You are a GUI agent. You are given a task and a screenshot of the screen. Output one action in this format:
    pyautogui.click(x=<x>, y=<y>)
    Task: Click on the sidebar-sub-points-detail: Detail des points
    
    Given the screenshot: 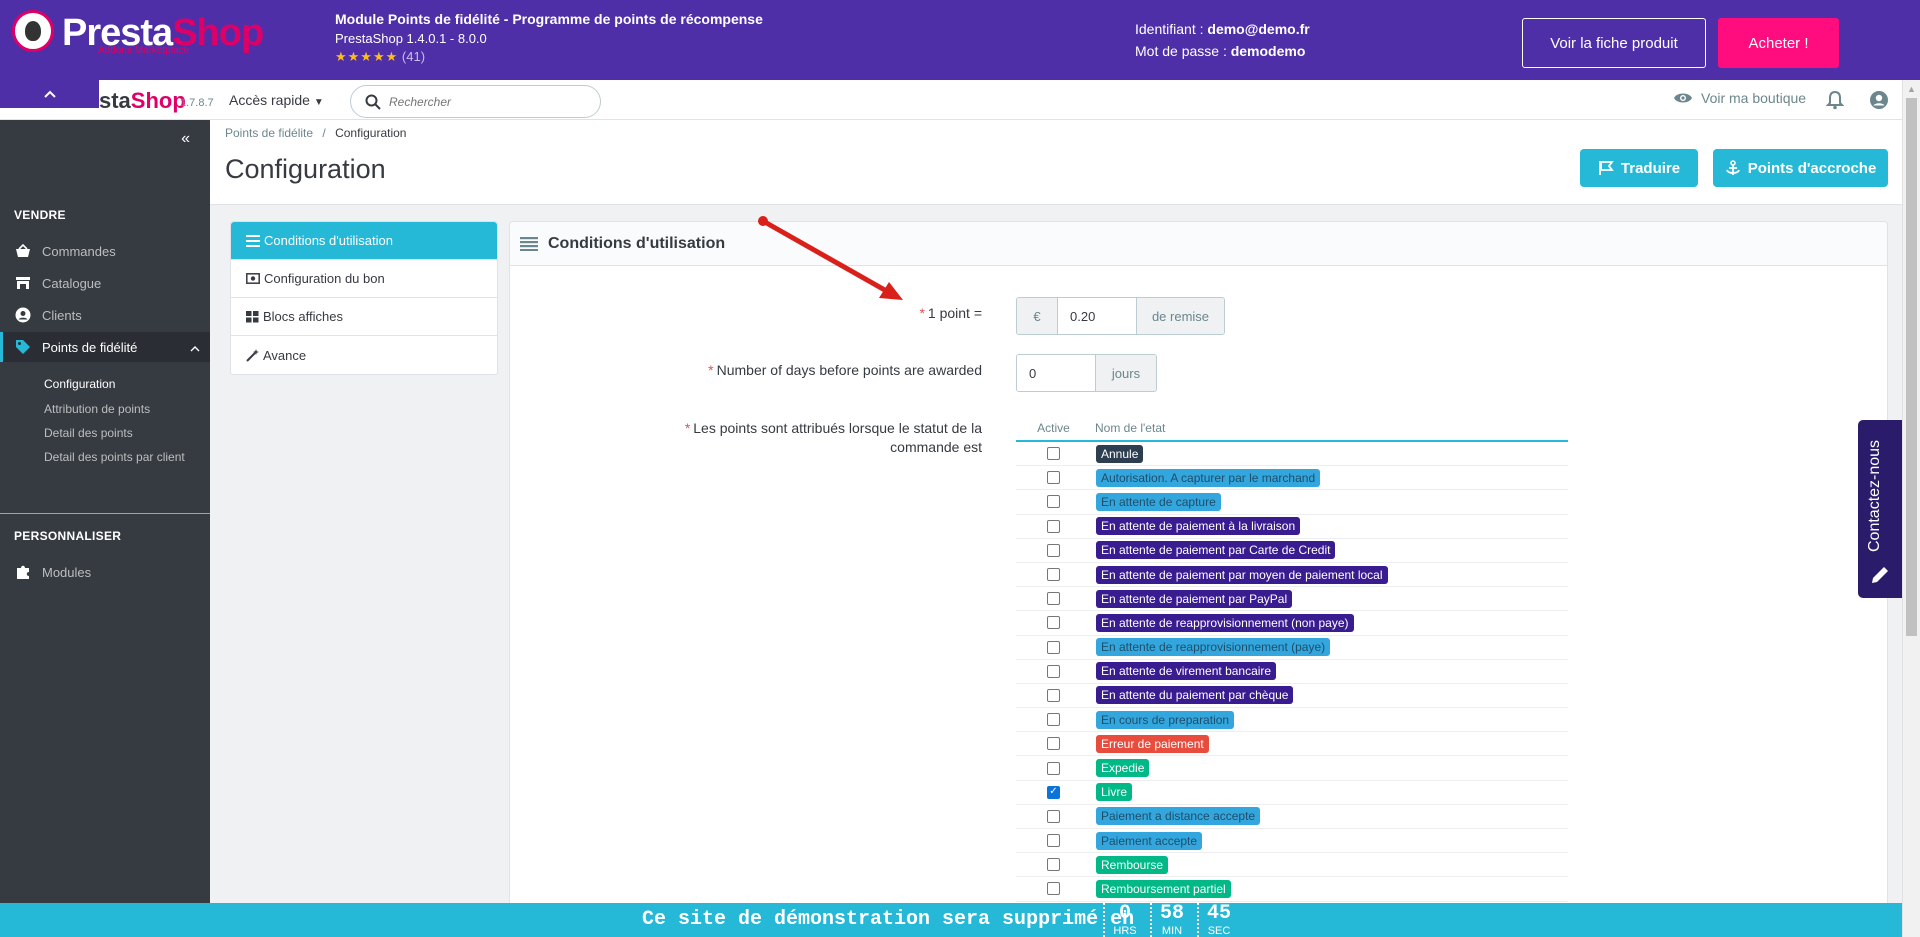 What is the action you would take?
    pyautogui.click(x=88, y=433)
    